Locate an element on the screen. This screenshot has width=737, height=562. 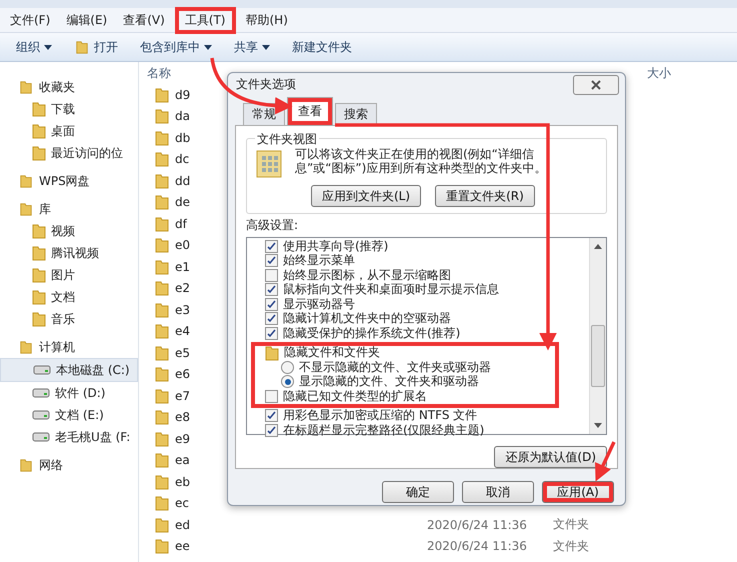
sidebar-item: 网络 is located at coordinates (69, 465).